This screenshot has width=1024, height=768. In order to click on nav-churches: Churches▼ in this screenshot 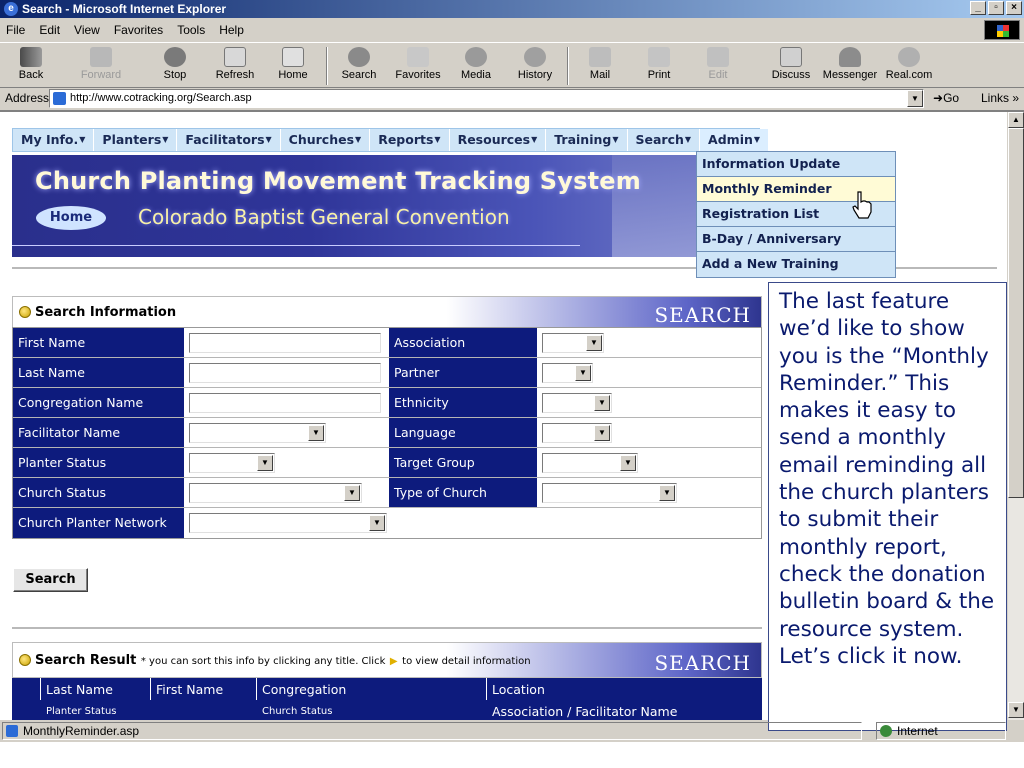, I will do `click(326, 140)`.